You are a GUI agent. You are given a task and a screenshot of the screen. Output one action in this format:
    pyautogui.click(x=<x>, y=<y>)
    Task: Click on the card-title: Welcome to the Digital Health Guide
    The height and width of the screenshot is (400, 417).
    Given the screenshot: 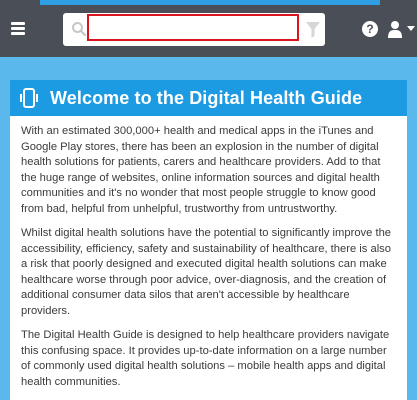 What is the action you would take?
    pyautogui.click(x=206, y=97)
    